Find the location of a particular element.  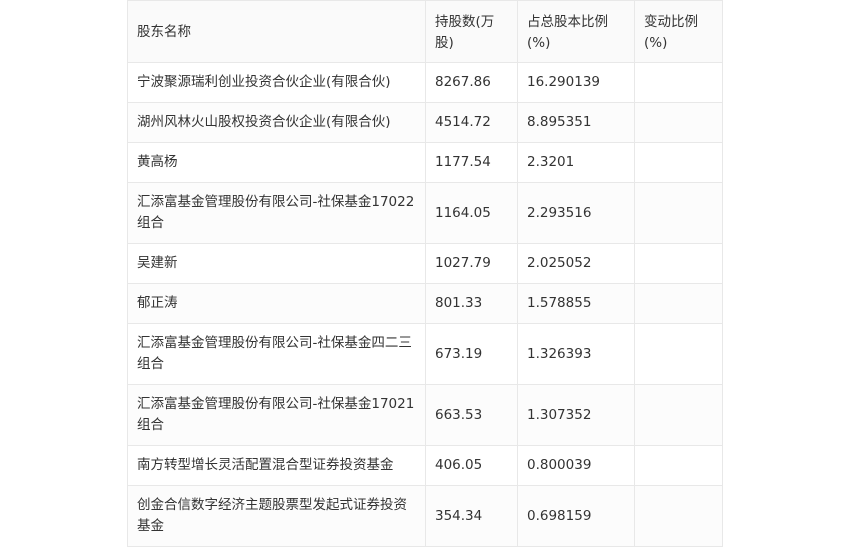

table-header: 股东名称 持股数(万股) 占总股本比例(%) 变动比例(%) is located at coordinates (425, 31).